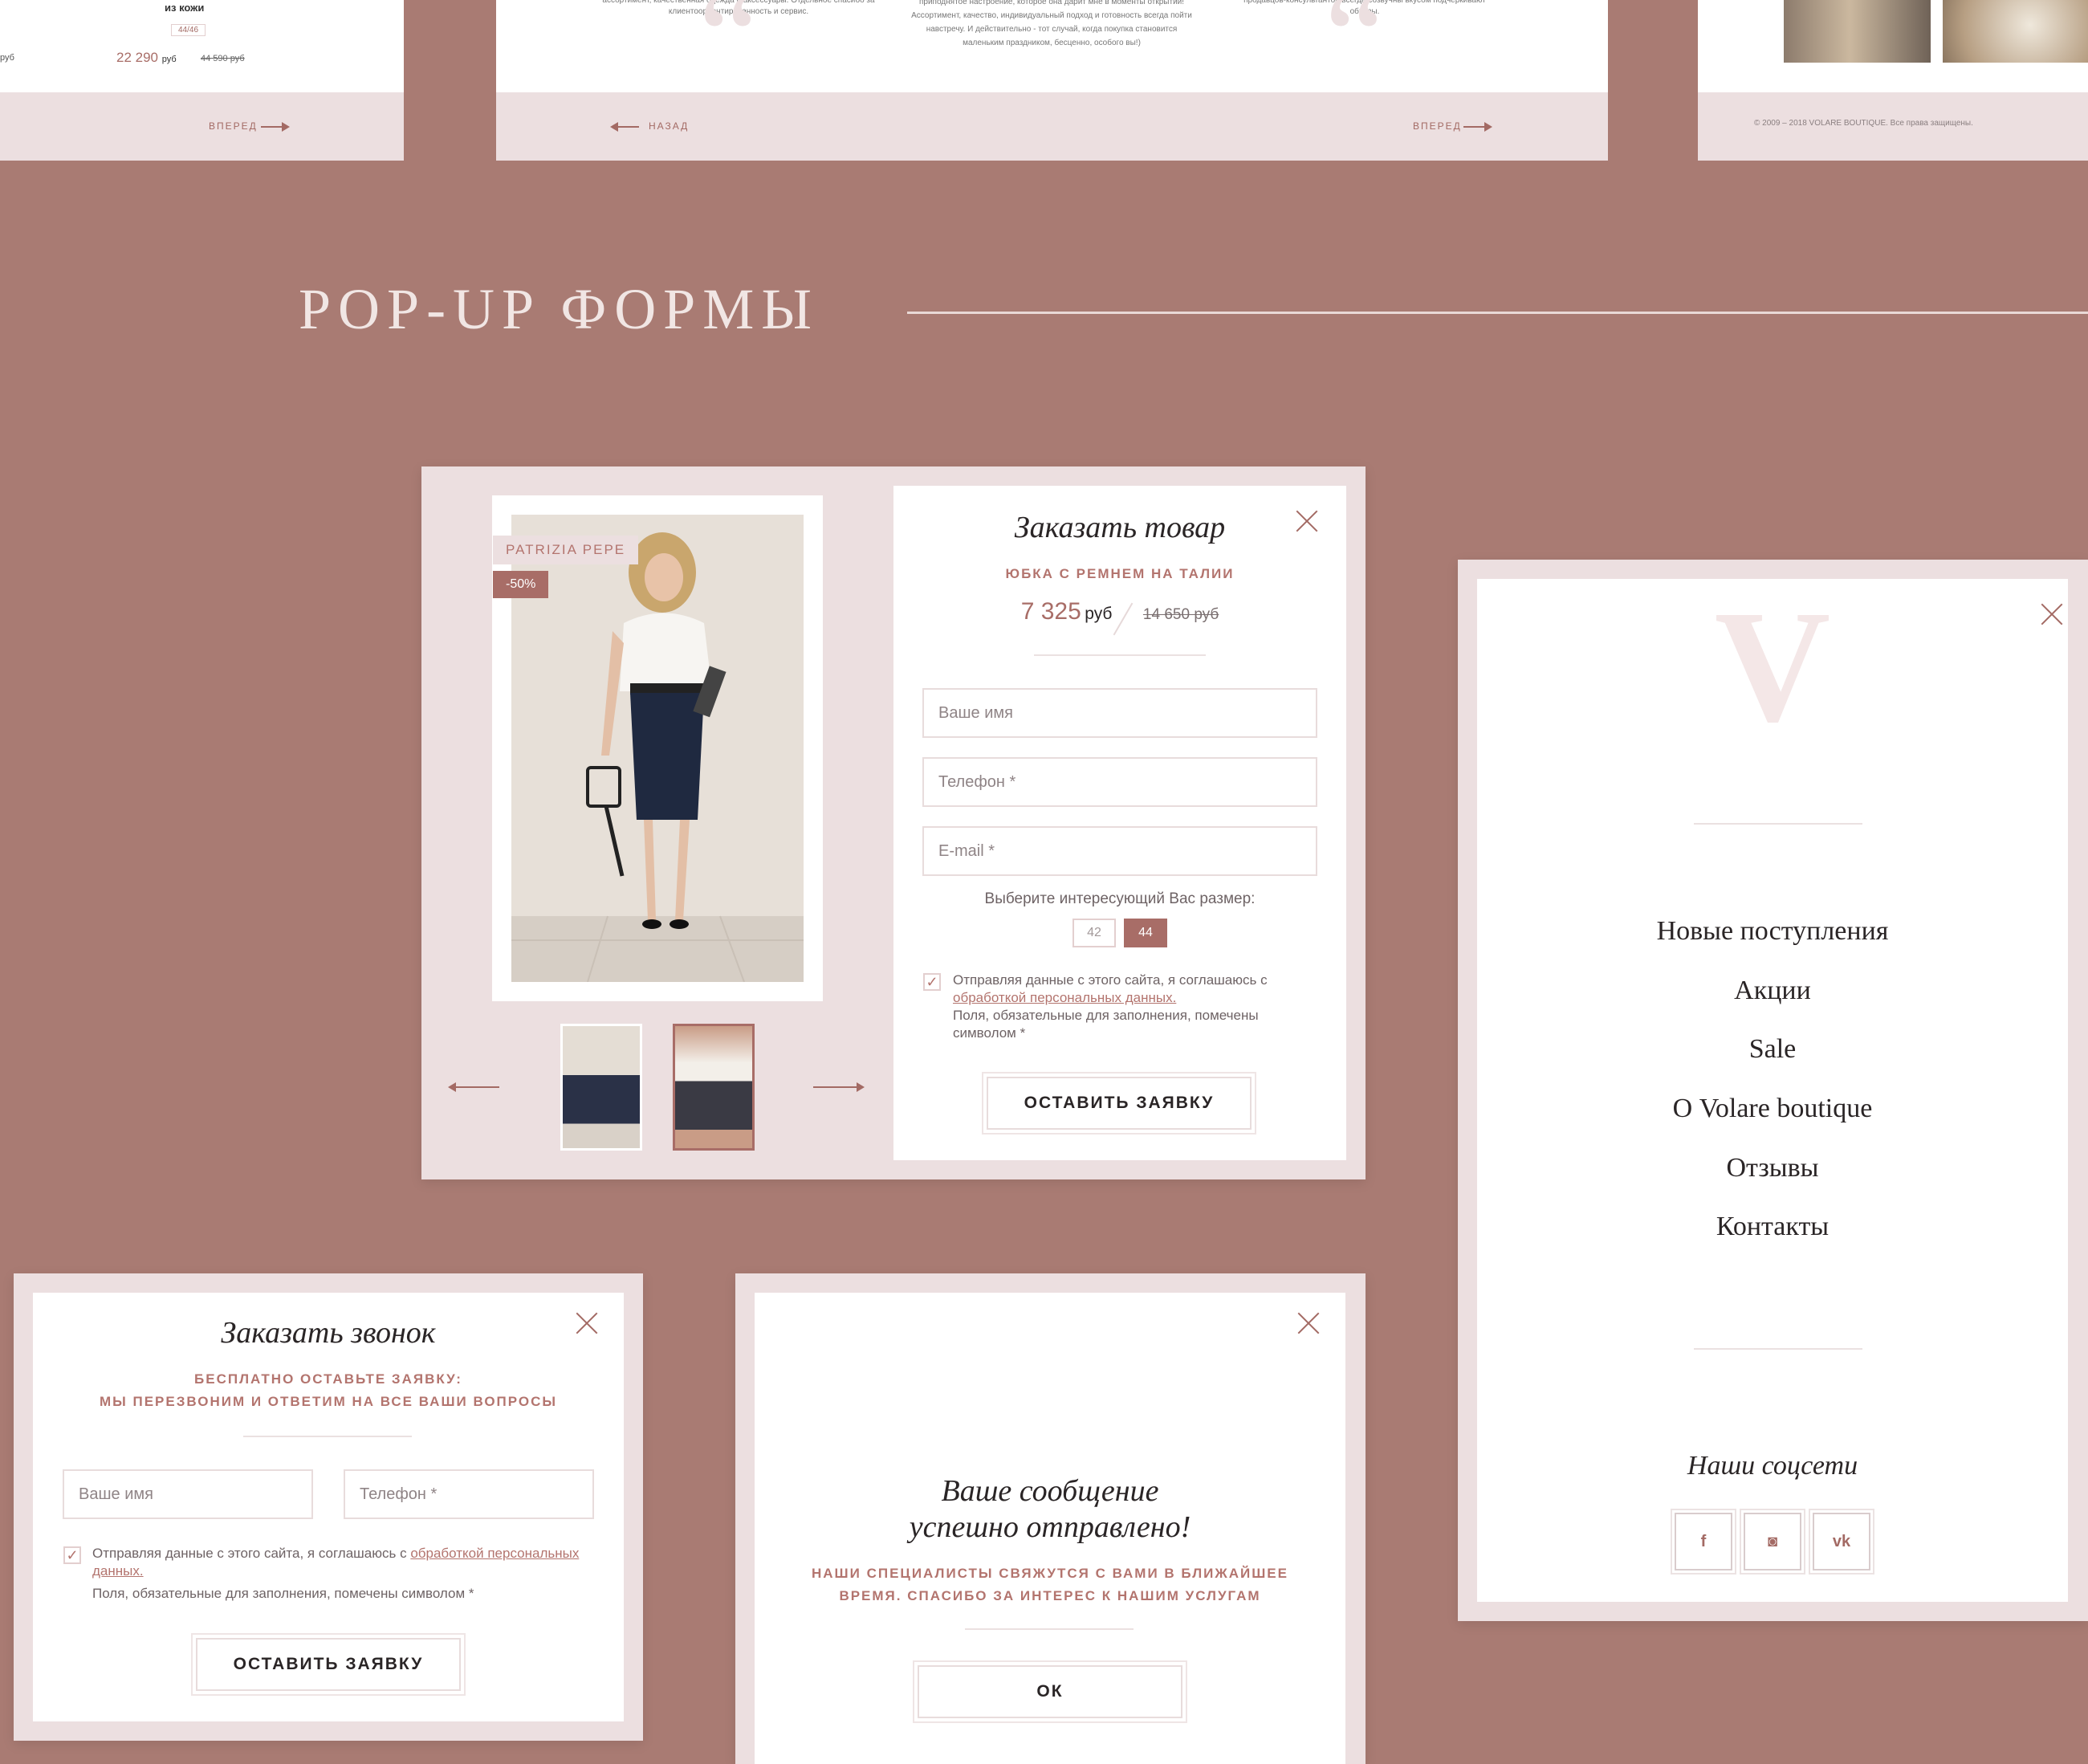 Image resolution: width=2088 pixels, height=1764 pixels. What do you see at coordinates (202, 126) in the screenshot?
I see `top-left-preview-footer` at bounding box center [202, 126].